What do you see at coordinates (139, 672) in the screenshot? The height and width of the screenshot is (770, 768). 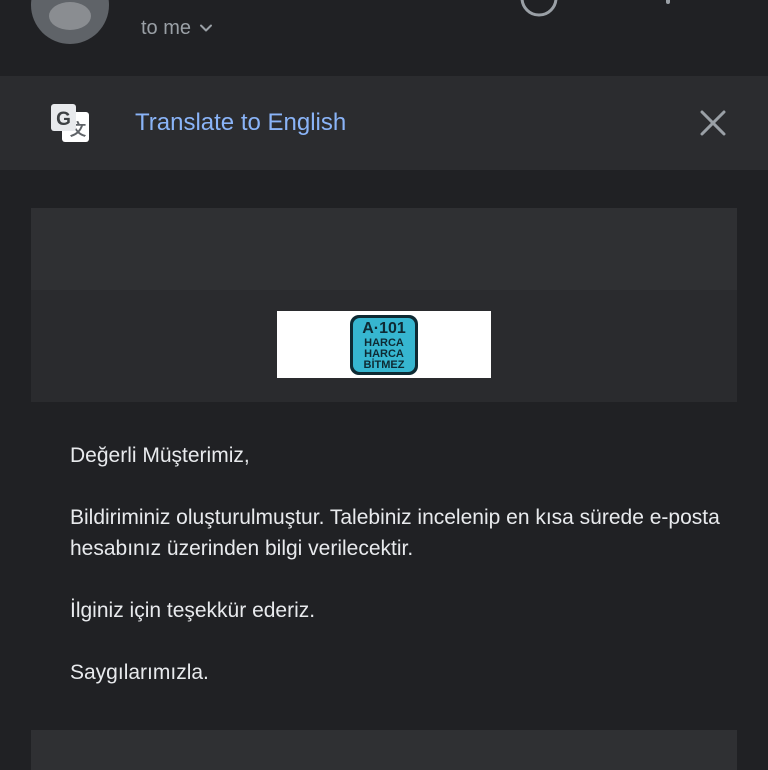 I see `closing-paragraph: Saygılarımızla.` at bounding box center [139, 672].